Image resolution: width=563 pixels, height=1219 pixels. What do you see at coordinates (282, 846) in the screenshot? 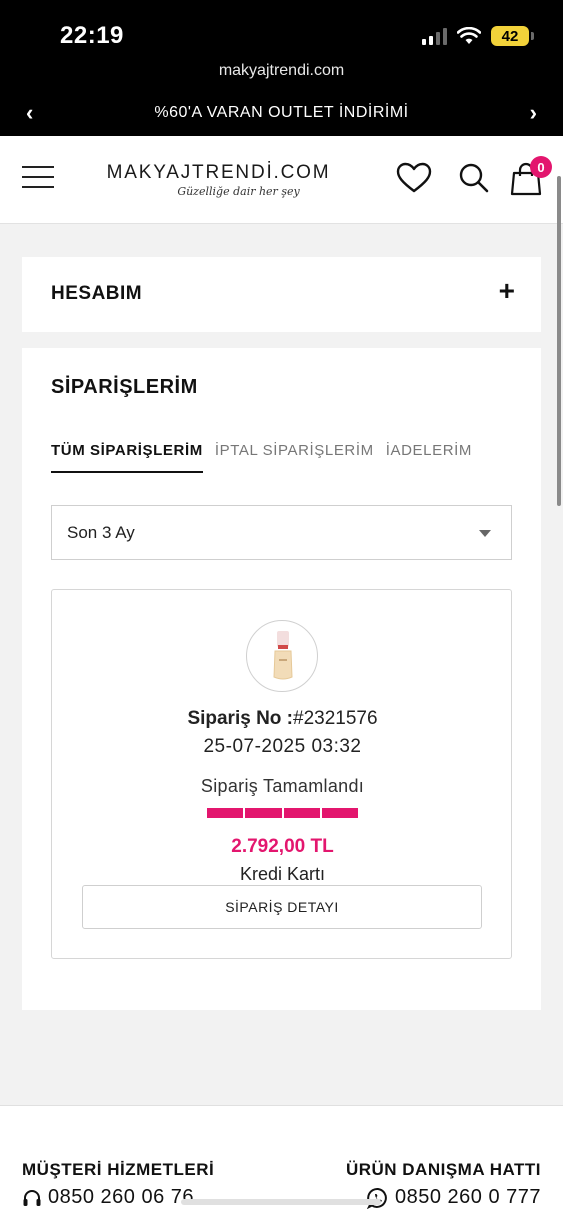
I see `order-total: 2.792,00 TL` at bounding box center [282, 846].